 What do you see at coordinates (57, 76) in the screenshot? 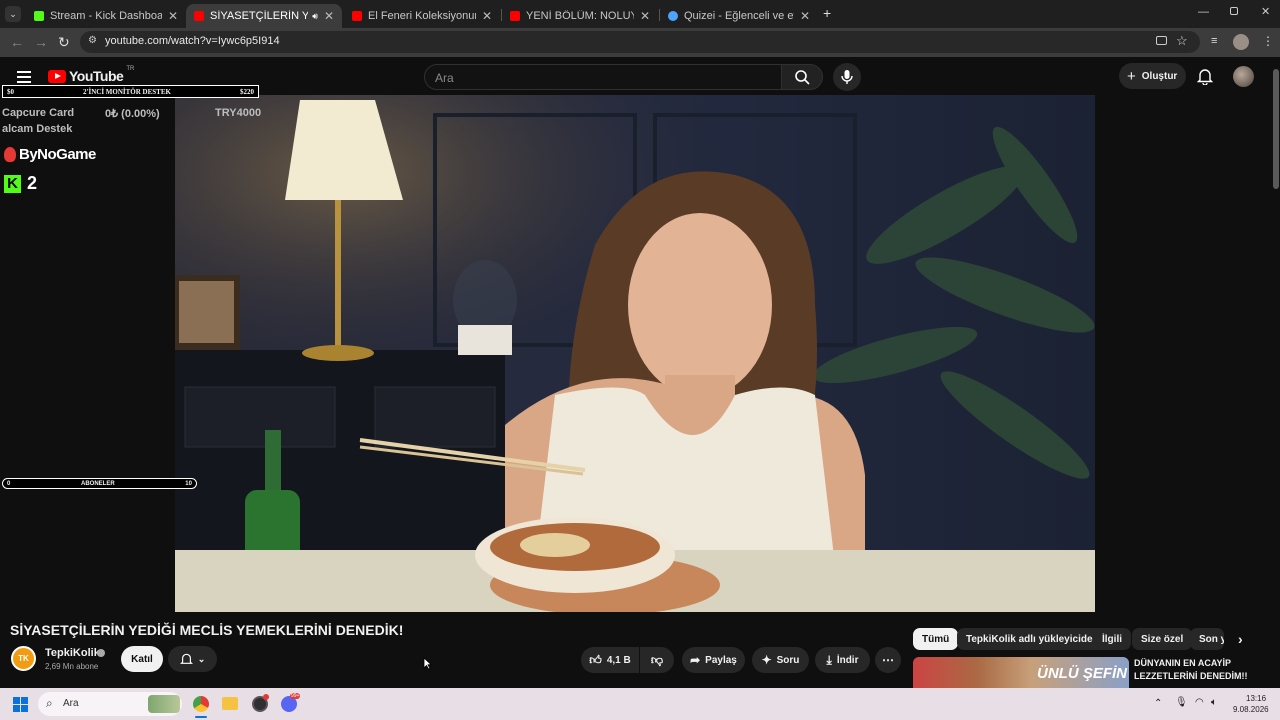
I see `youtube-play-logo-icon` at bounding box center [57, 76].